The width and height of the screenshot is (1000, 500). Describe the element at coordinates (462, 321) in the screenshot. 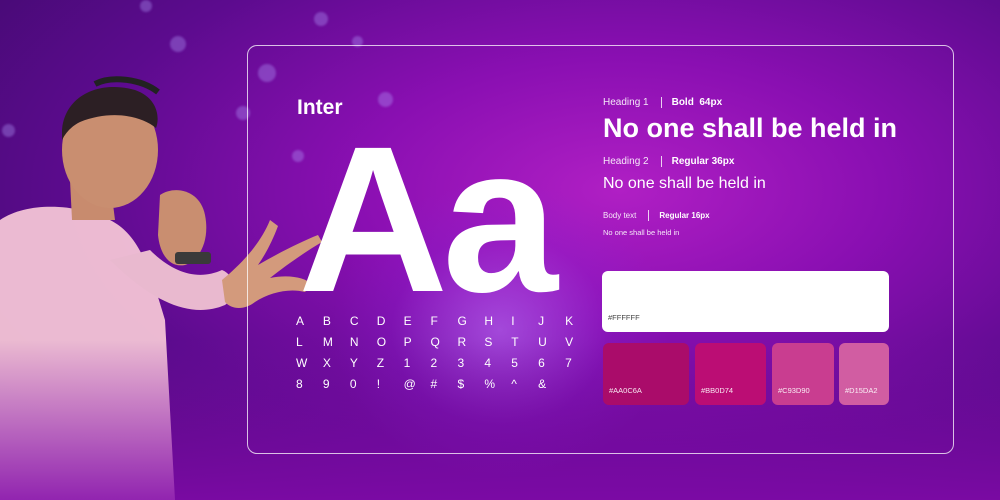

I see `glyph: G` at that location.